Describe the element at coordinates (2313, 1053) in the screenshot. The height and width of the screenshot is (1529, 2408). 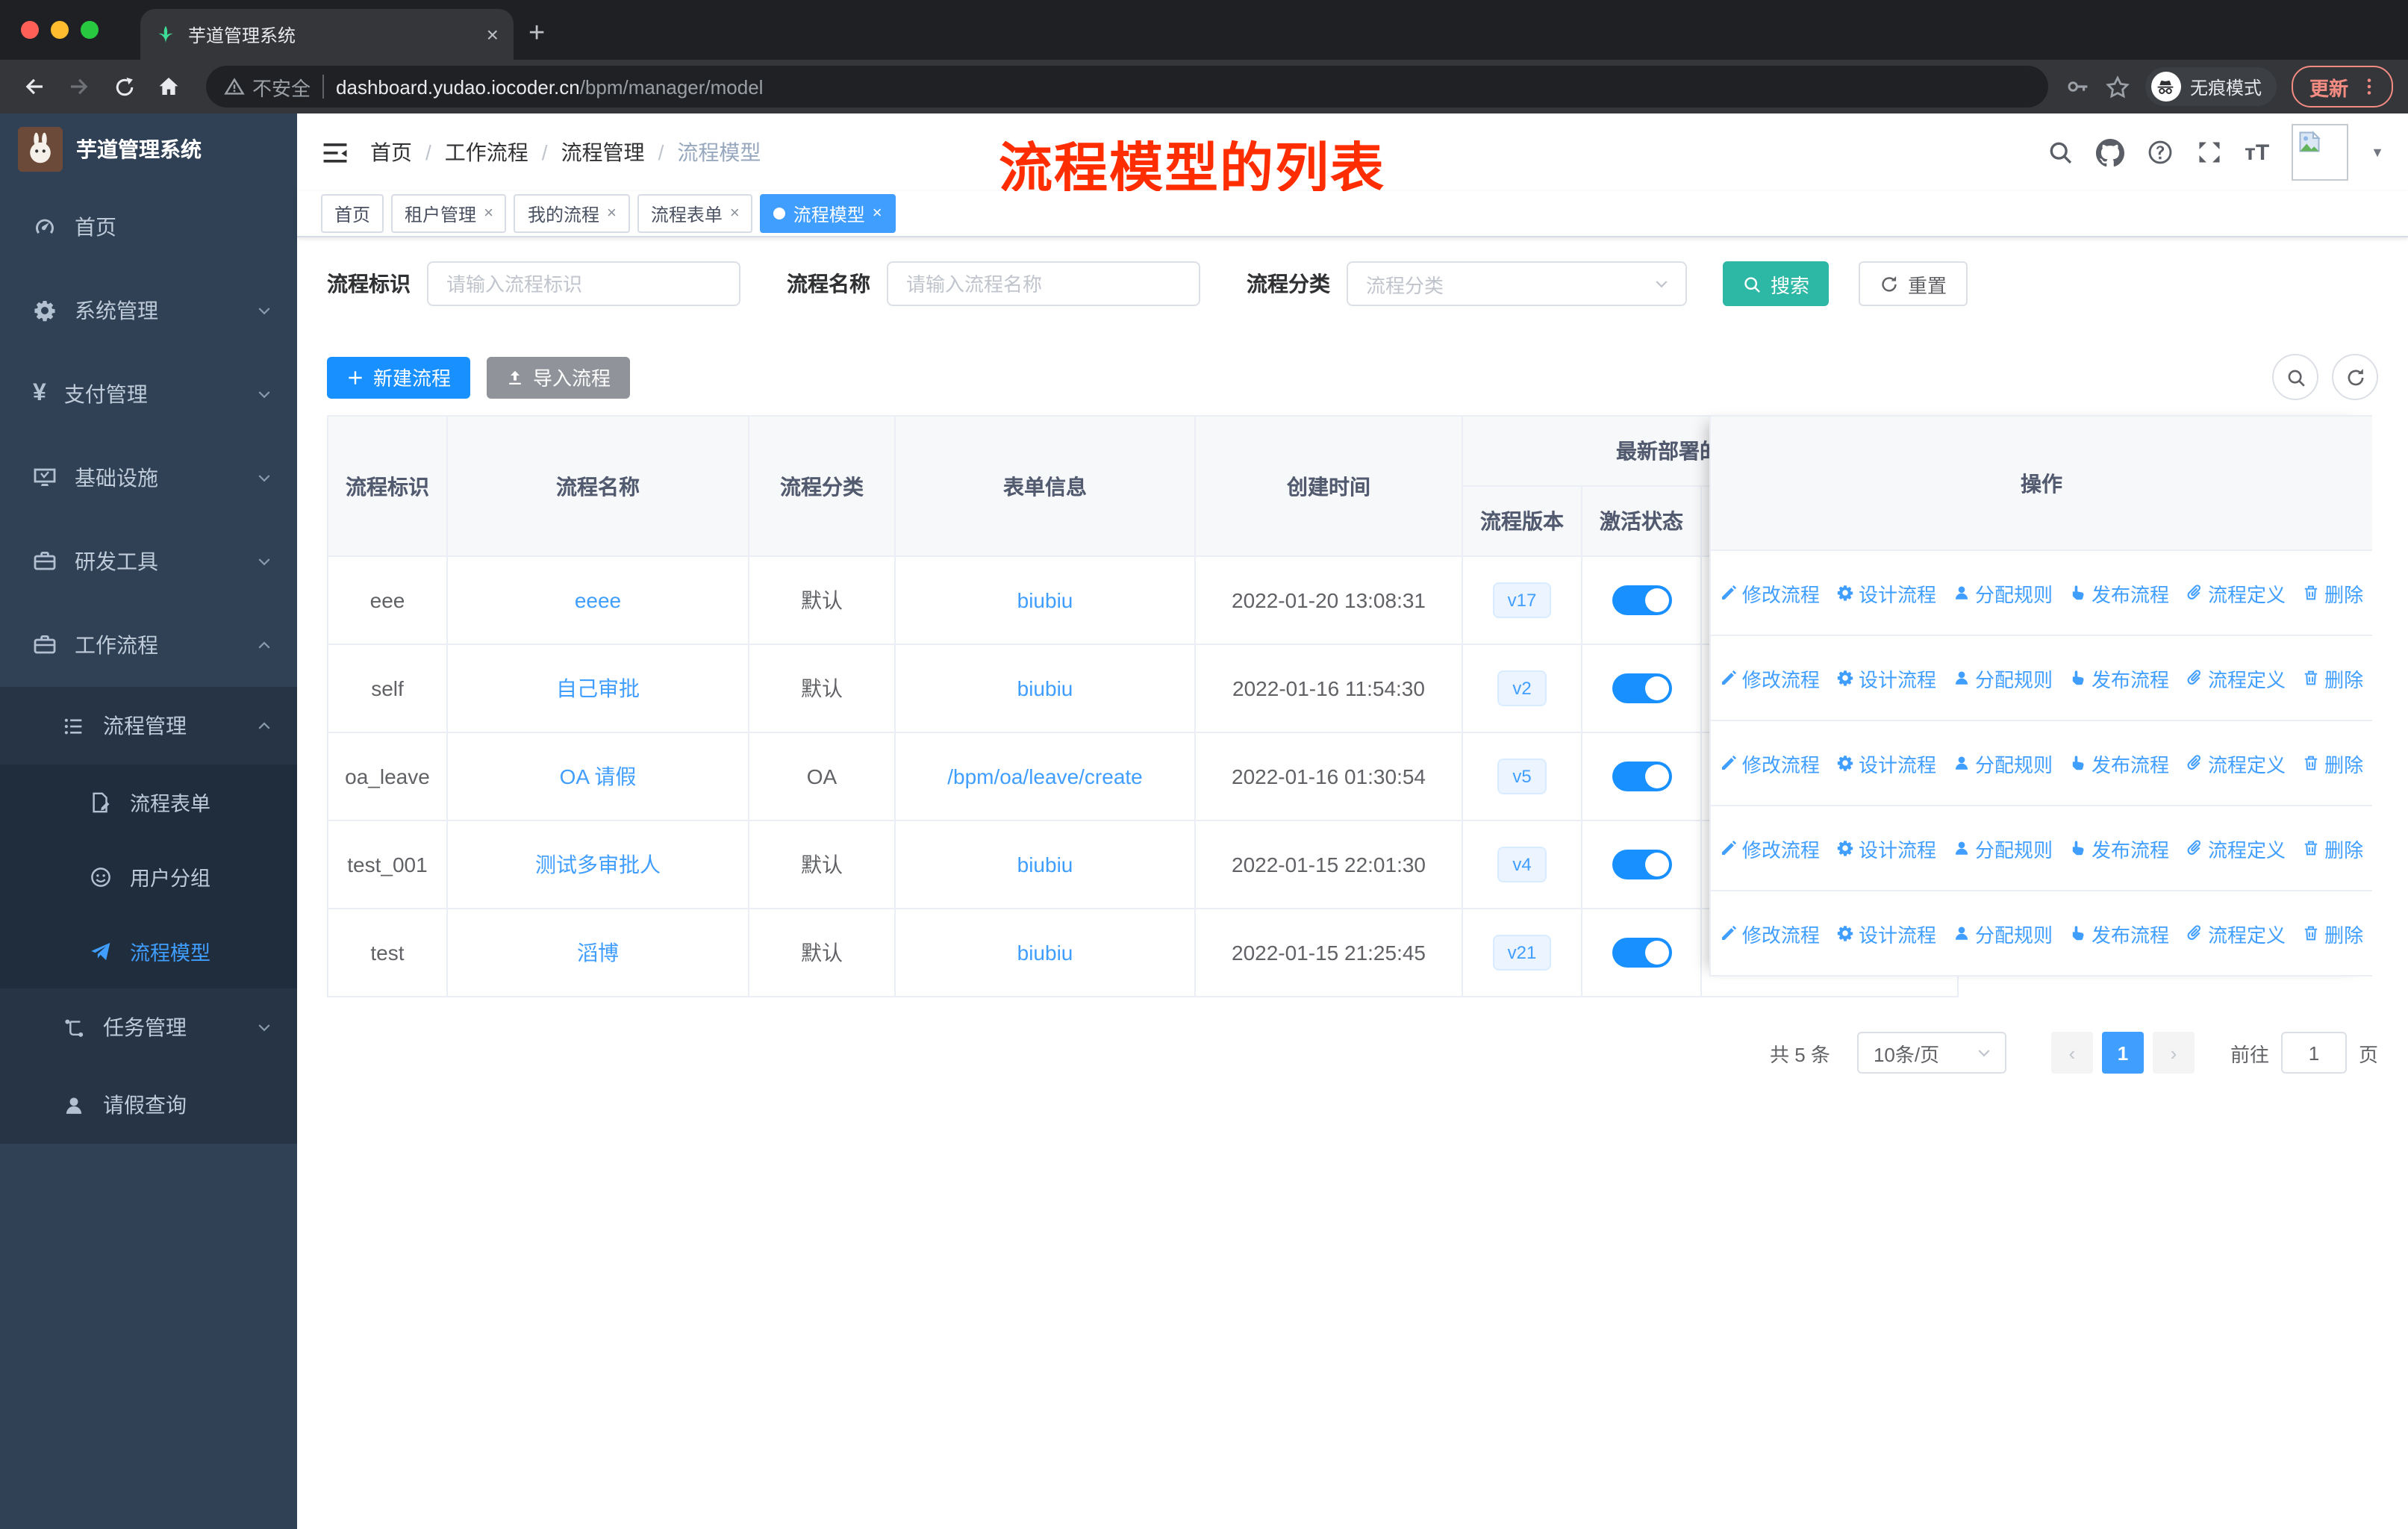
I see `goto-page-input` at that location.